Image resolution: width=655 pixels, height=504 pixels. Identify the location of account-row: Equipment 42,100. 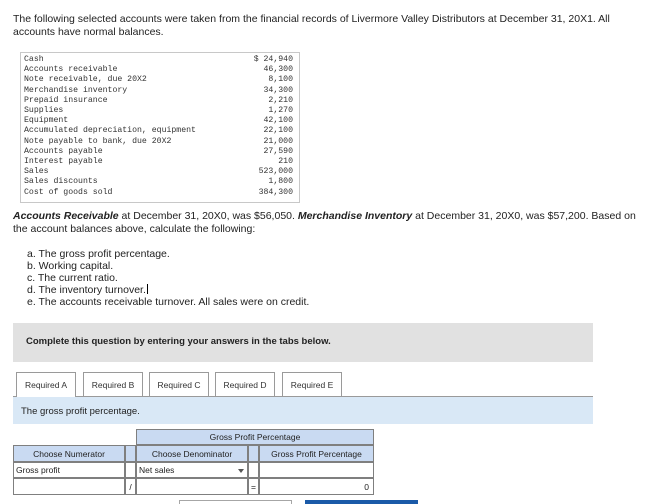
(158, 121).